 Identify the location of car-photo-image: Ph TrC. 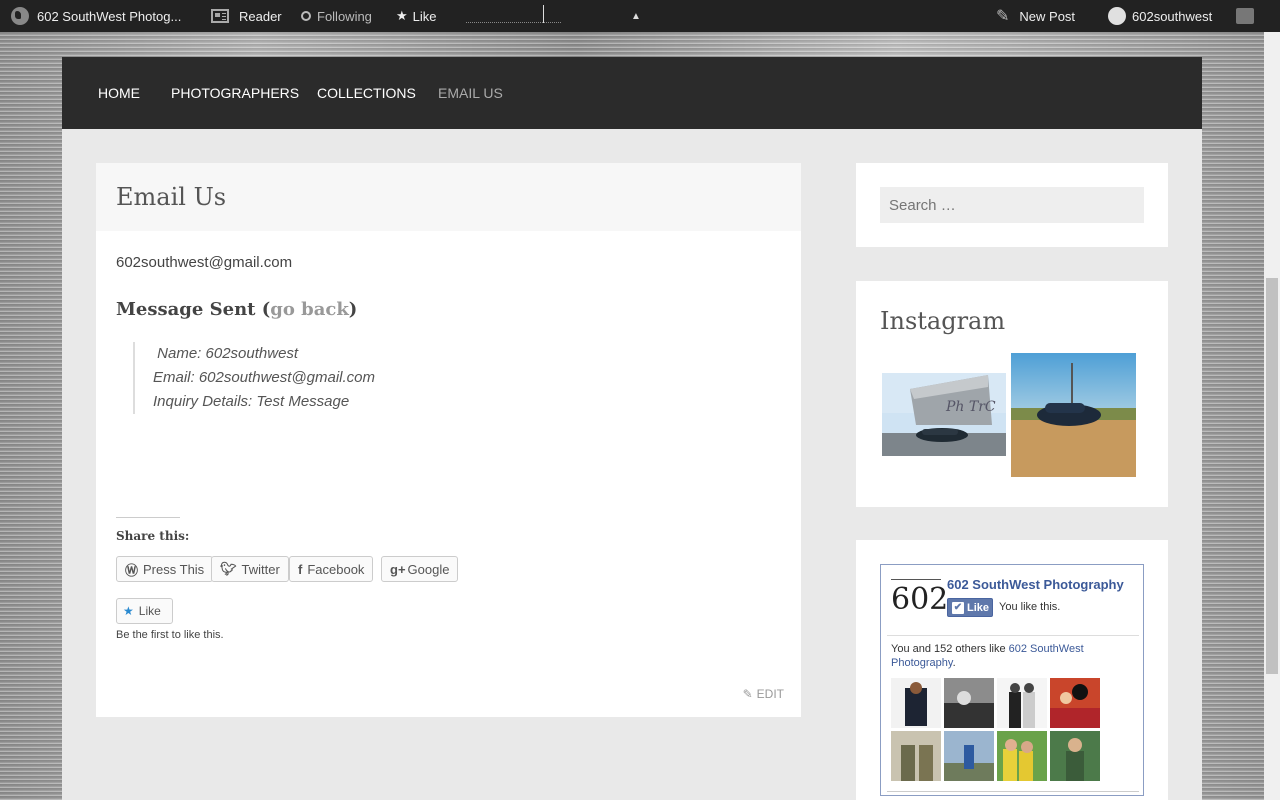
(944, 414).